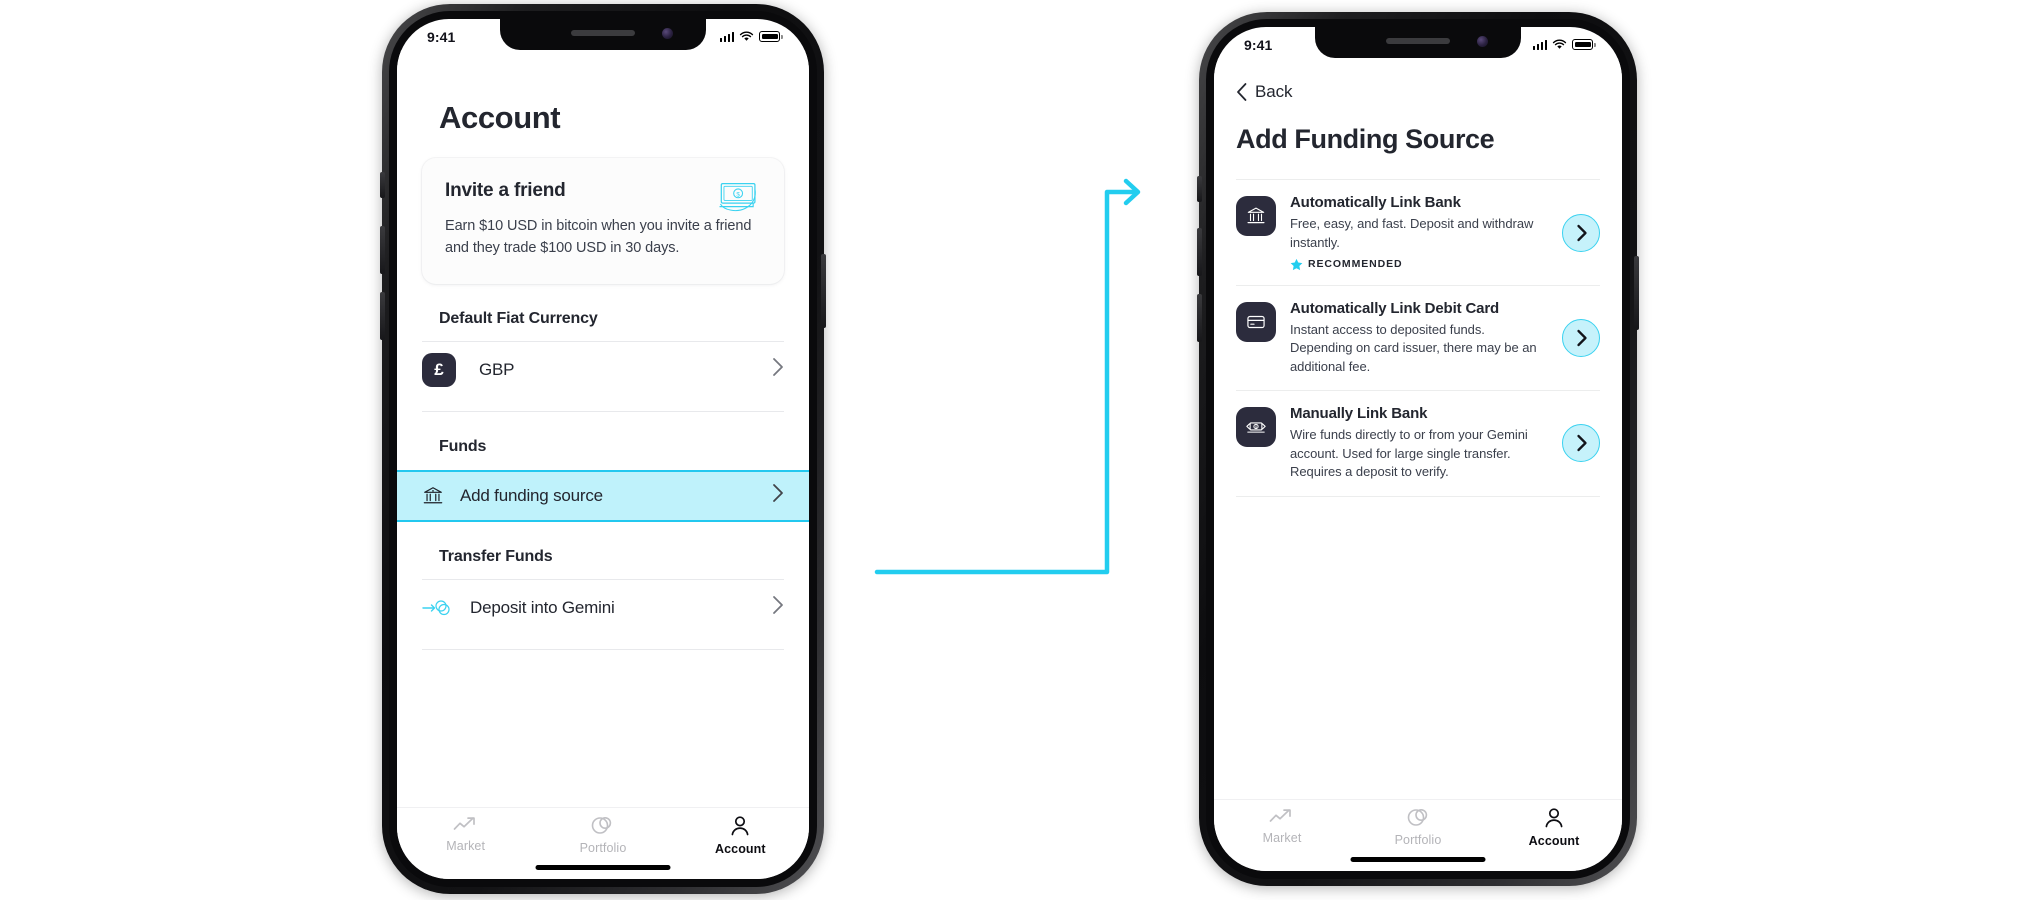  I want to click on section-heading-transfer: Transfer Funds, so click(496, 556).